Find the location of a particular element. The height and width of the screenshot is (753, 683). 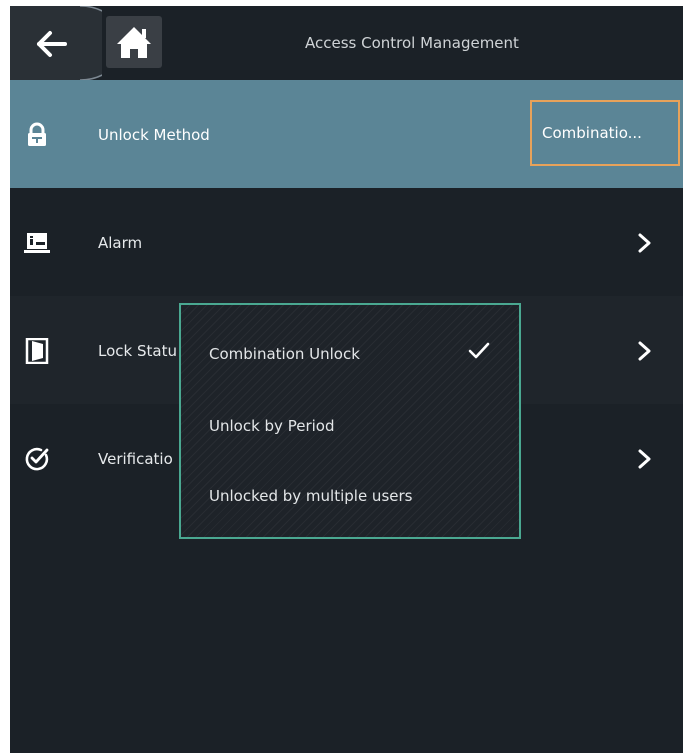

lock-icon is located at coordinates (37, 134).